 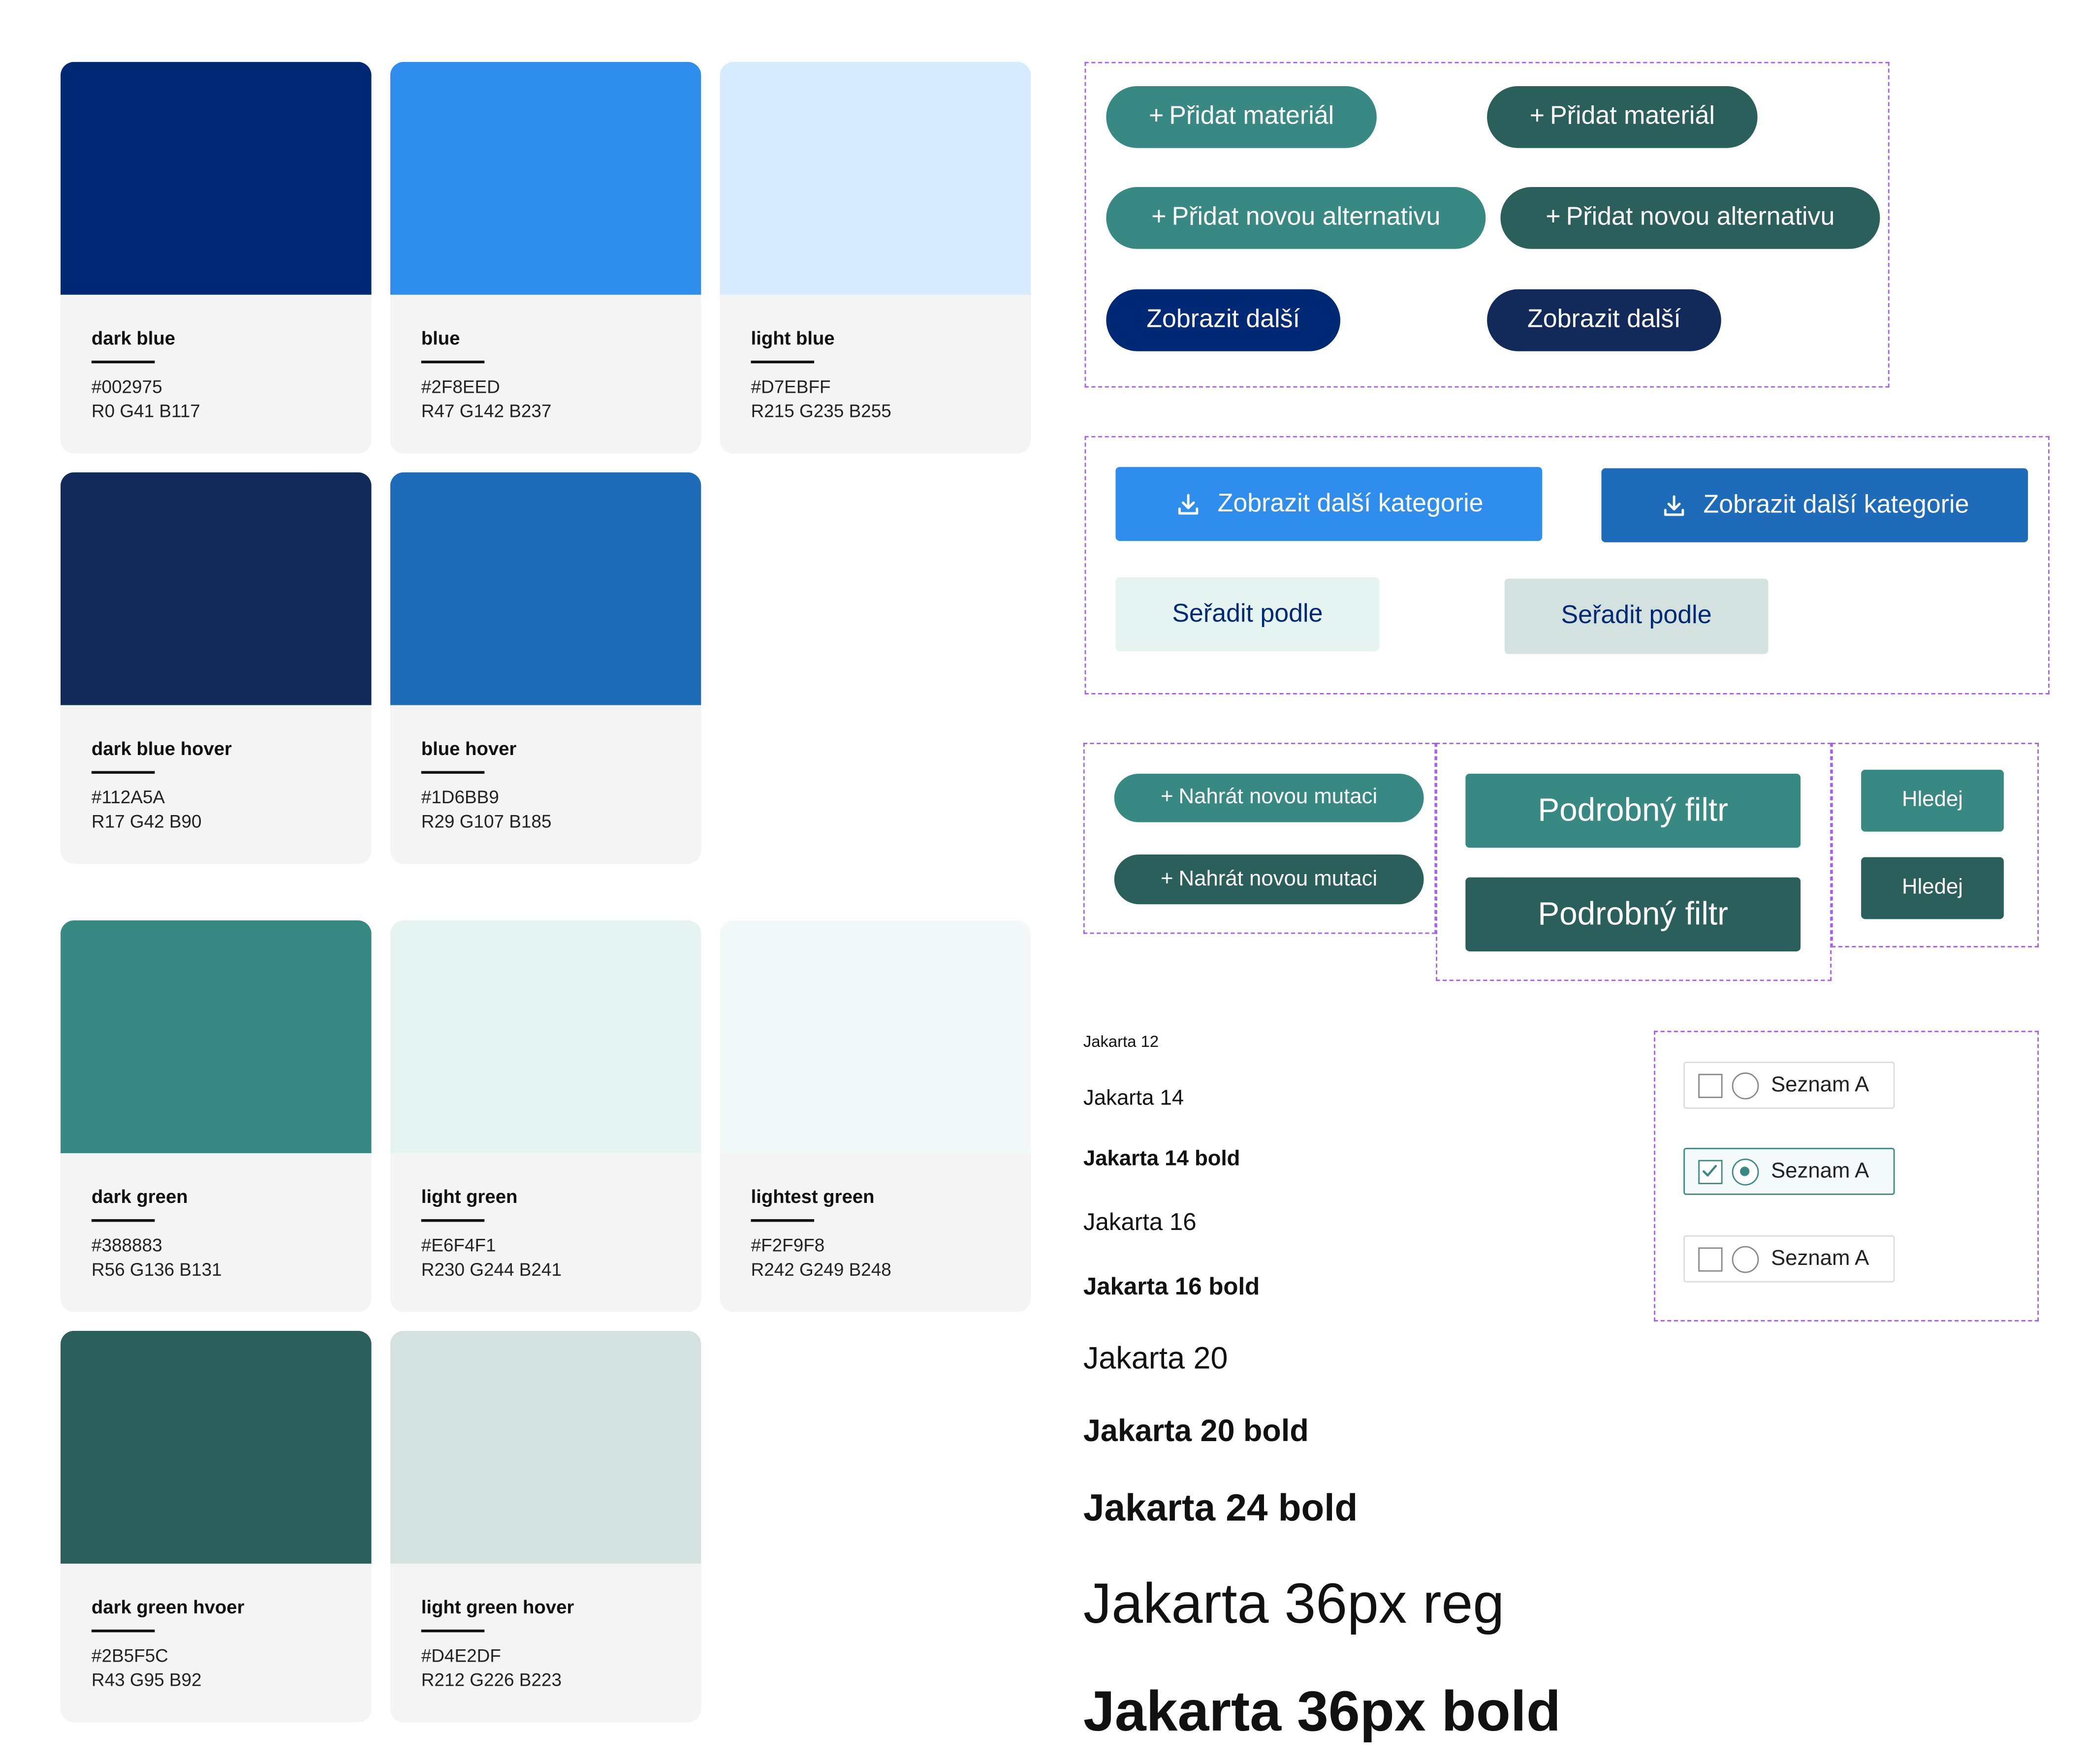 I want to click on add-alternative-button: + Přidat novou alternativu, so click(x=1296, y=218).